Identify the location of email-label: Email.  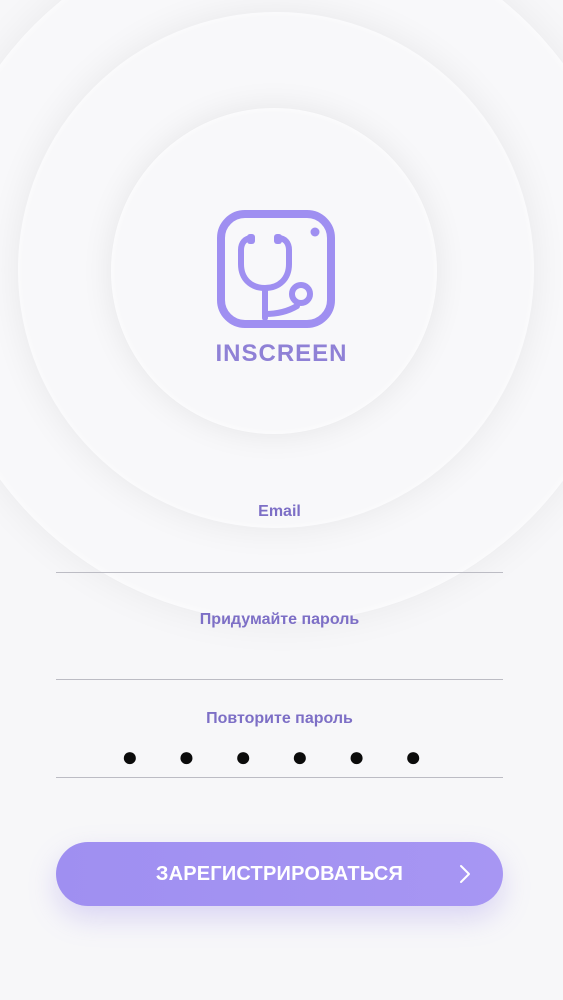
(279, 511).